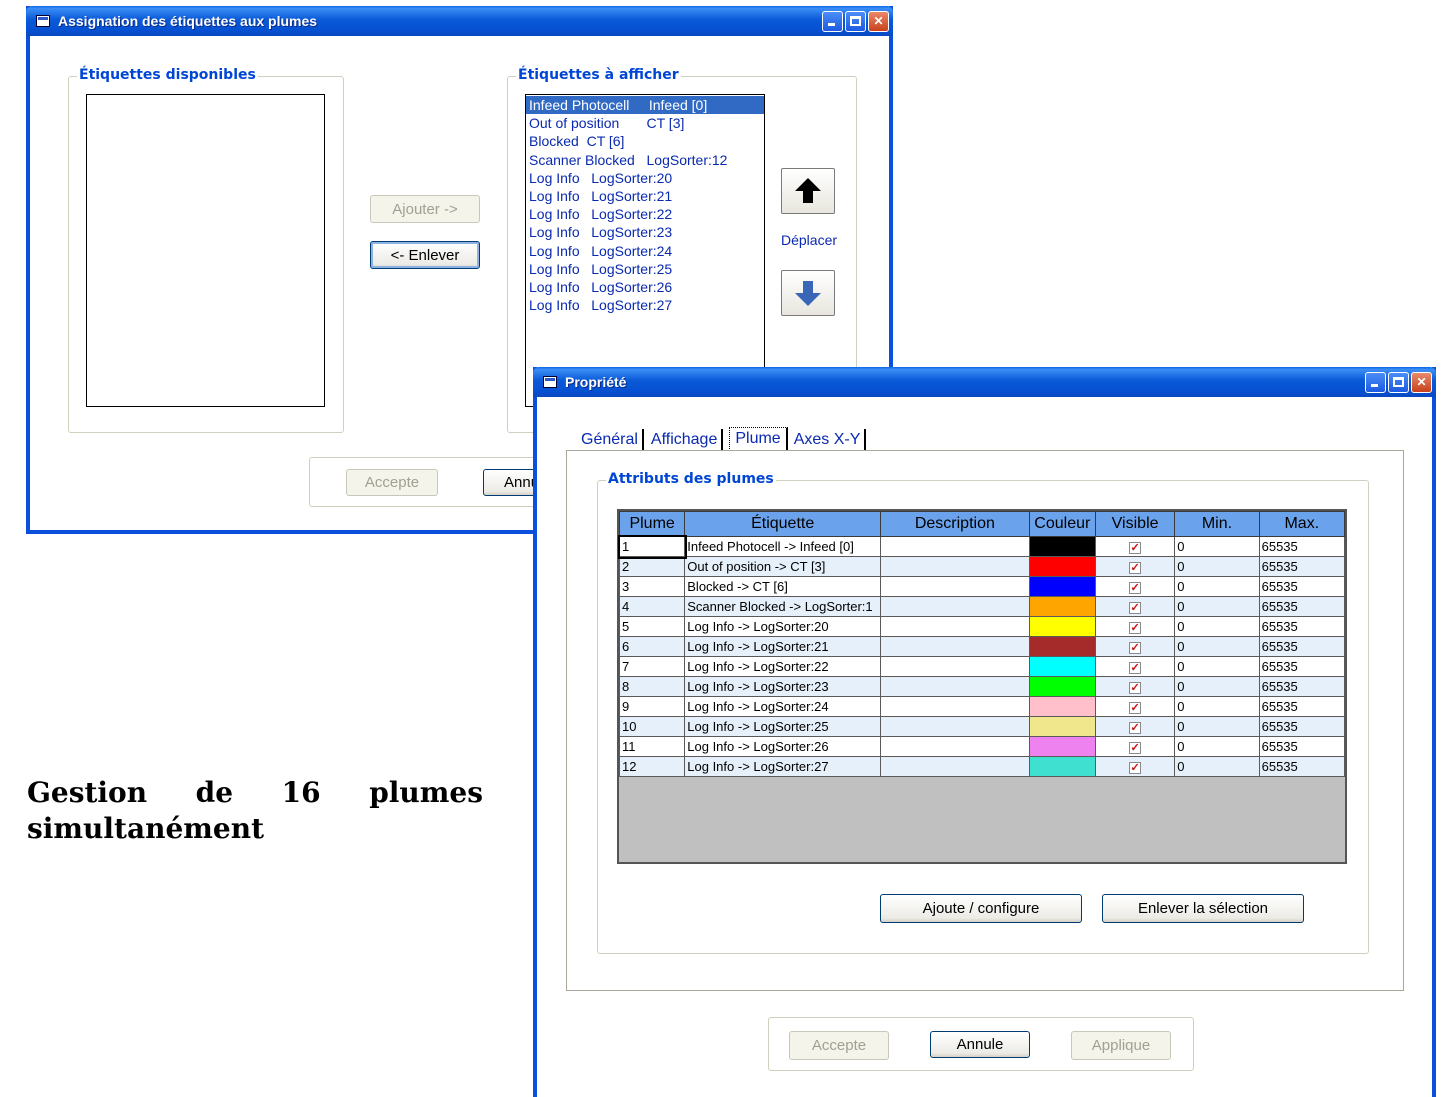 The height and width of the screenshot is (1097, 1454). What do you see at coordinates (783, 626) in the screenshot?
I see `pen-label-cell: Log Info -> LogSorter:20` at bounding box center [783, 626].